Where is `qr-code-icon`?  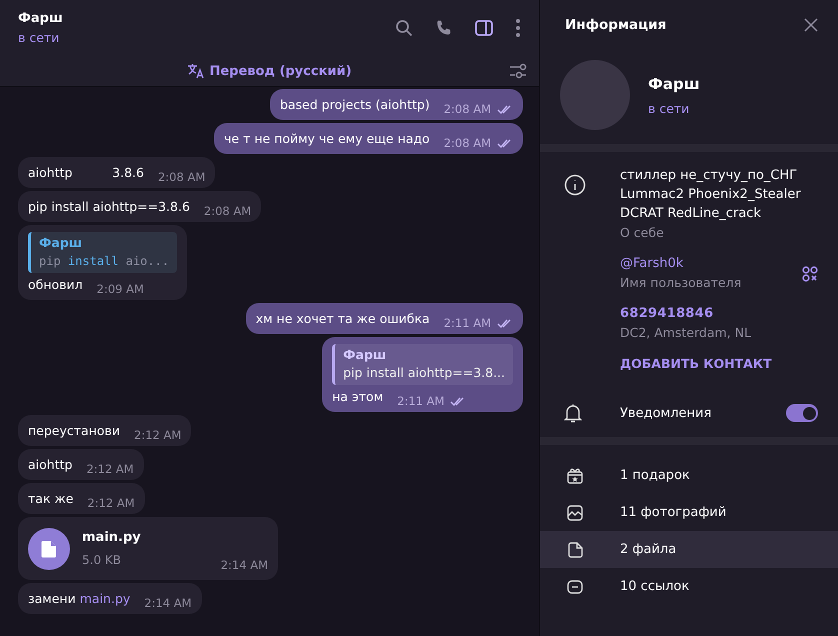 qr-code-icon is located at coordinates (810, 274).